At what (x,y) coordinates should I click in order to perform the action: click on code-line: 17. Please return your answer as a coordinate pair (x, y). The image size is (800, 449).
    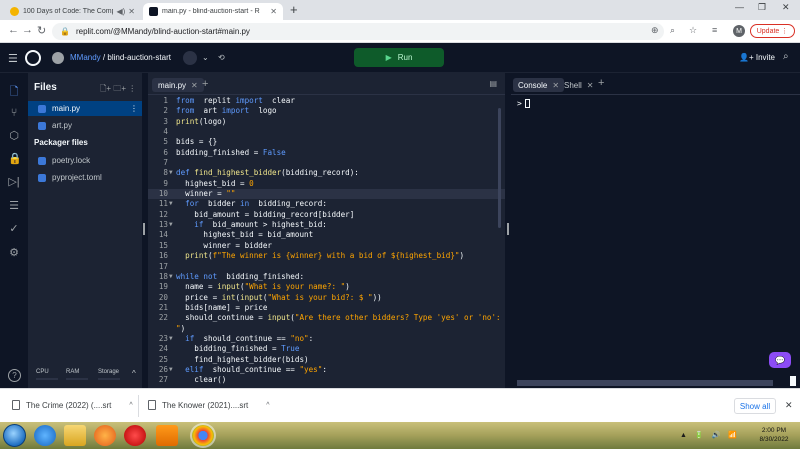
    Looking at the image, I should click on (326, 267).